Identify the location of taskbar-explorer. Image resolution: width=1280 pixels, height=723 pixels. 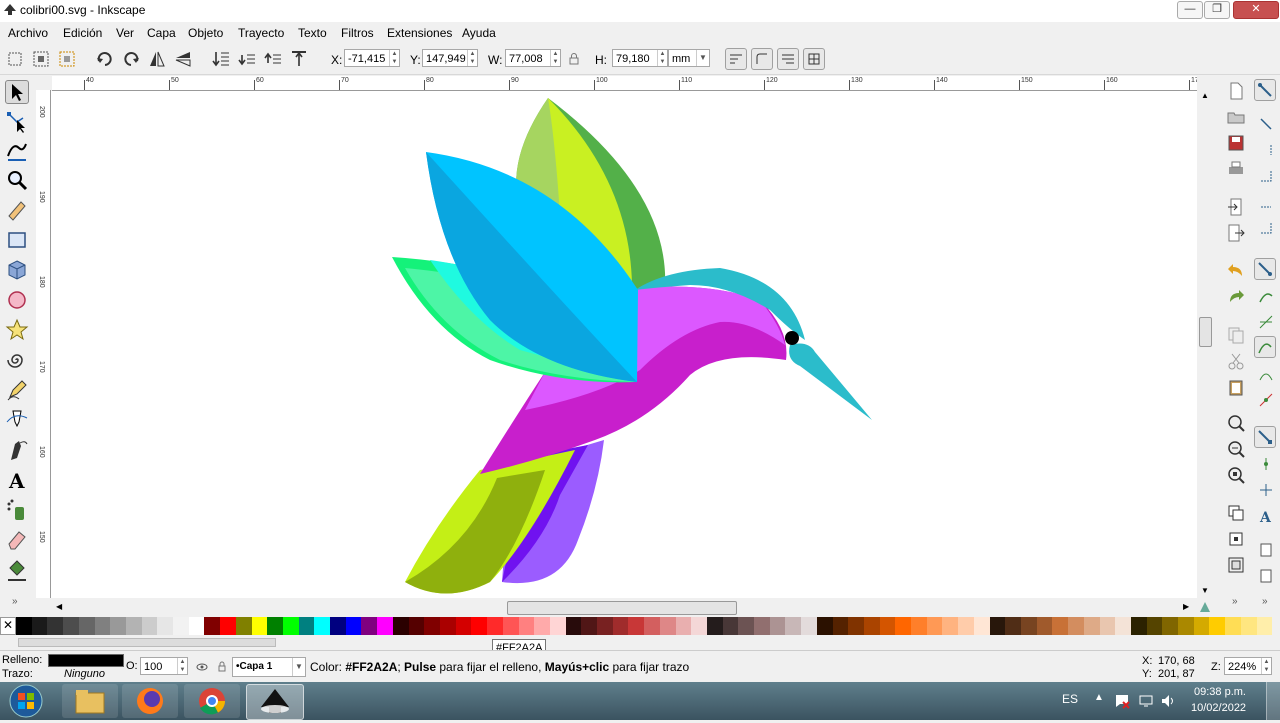
(90, 701).